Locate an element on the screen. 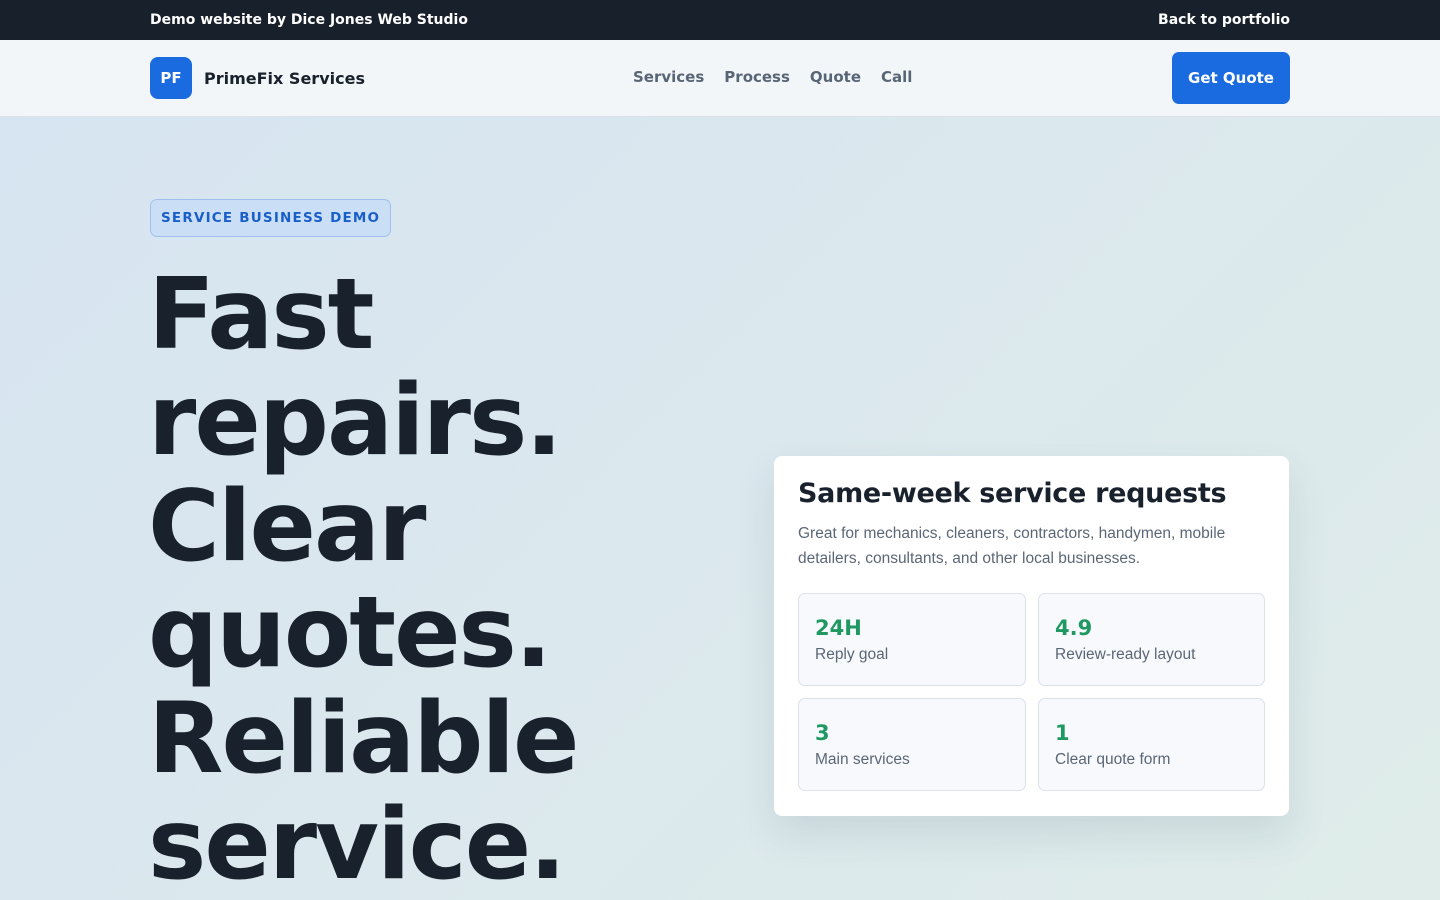 The image size is (1440, 900). hero-title-line: Clear is located at coordinates (287, 527).